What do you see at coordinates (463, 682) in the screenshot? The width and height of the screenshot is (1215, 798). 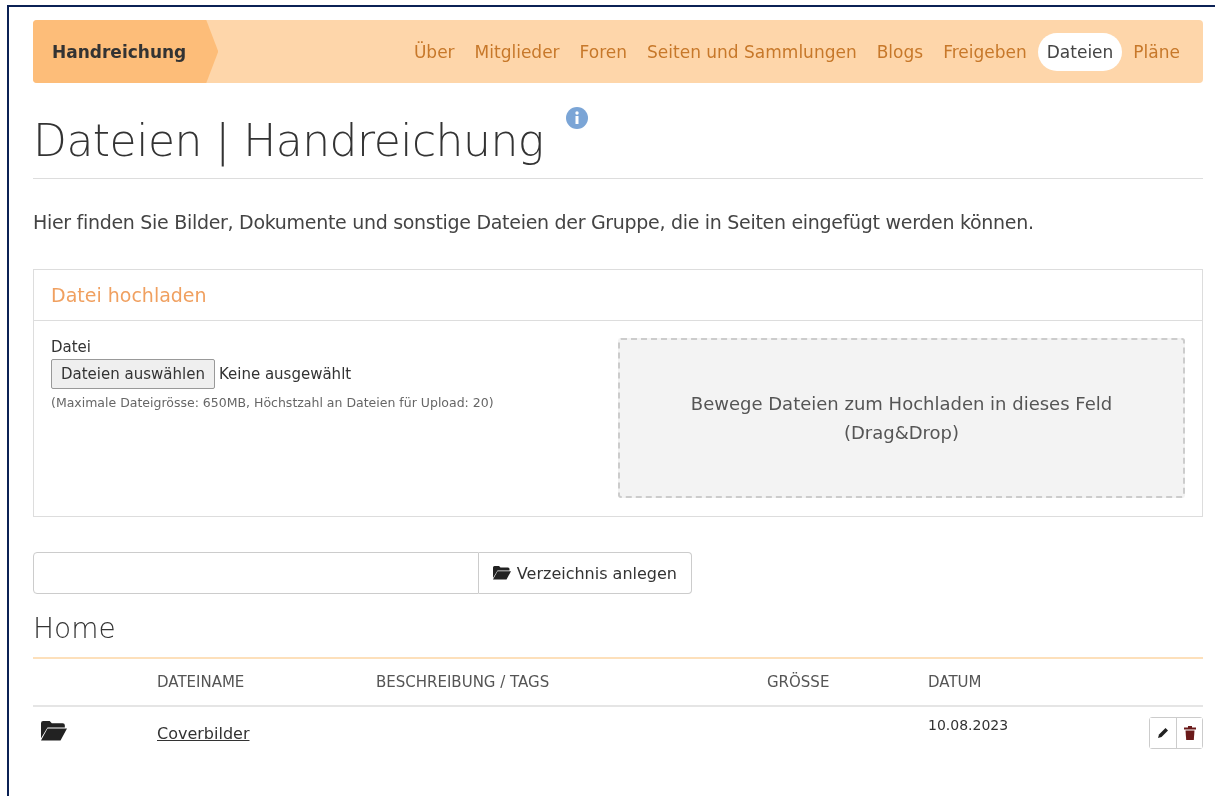 I see `column-header: BESCHREIBUNG / TAGS` at bounding box center [463, 682].